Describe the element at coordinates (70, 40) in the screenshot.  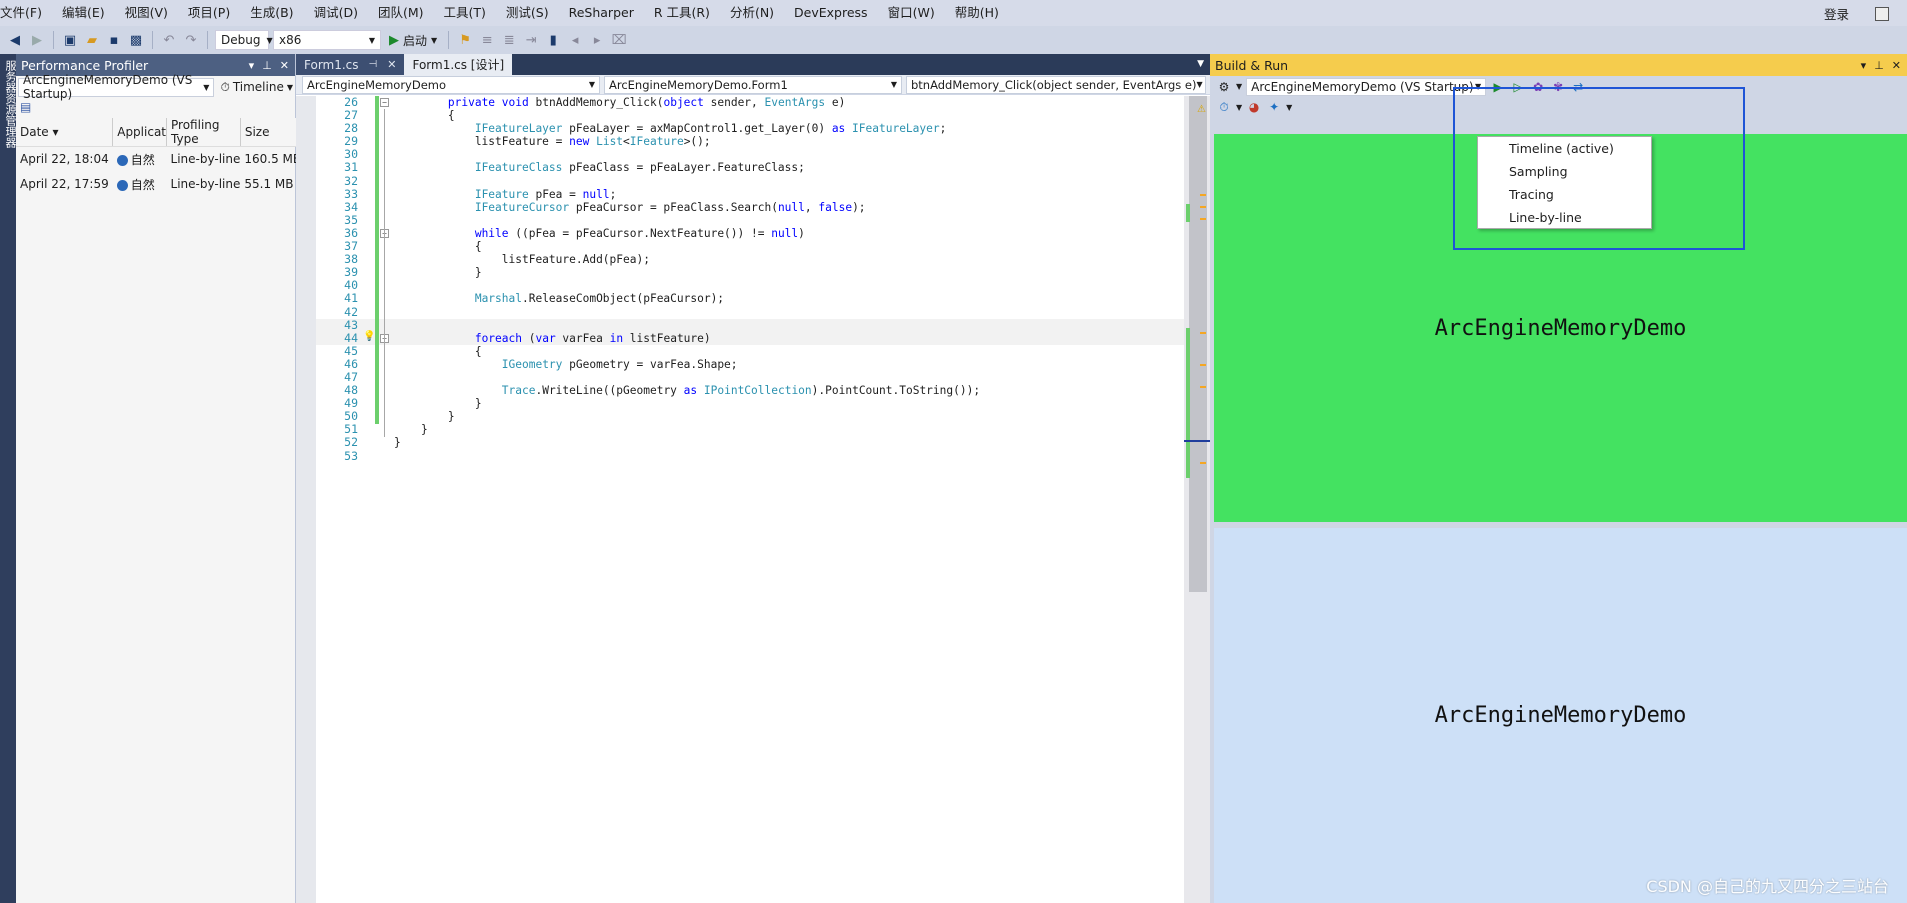
I see `new-project-icon: ▣` at that location.